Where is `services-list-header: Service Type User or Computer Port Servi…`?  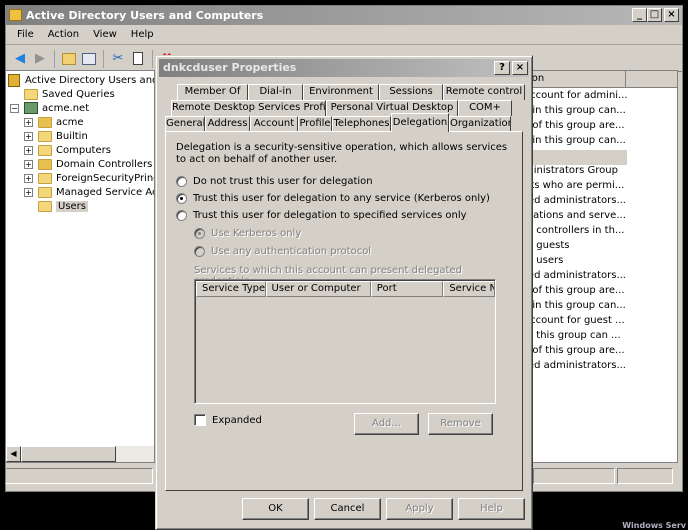
services-list-header: Service Type User or Computer Port Servi… is located at coordinates (345, 289).